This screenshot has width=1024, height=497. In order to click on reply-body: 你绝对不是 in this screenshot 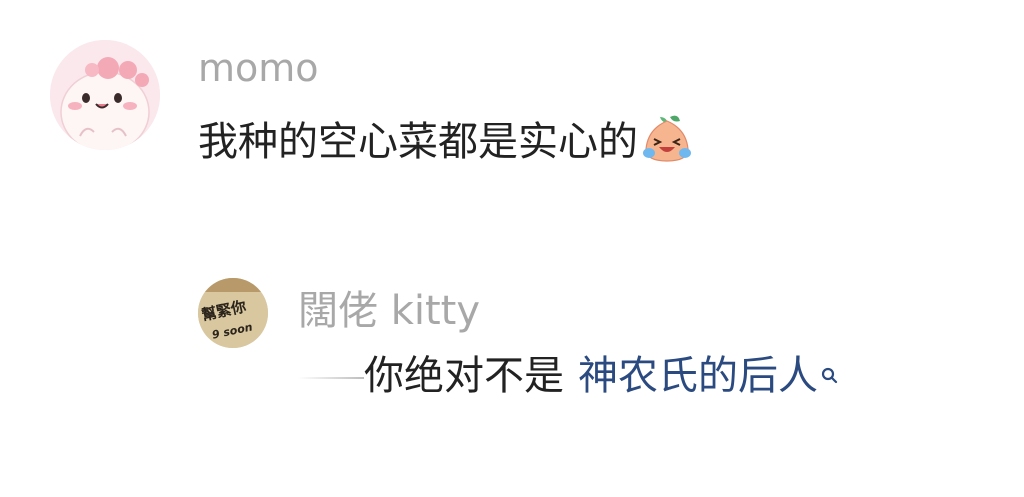, I will do `click(464, 376)`.